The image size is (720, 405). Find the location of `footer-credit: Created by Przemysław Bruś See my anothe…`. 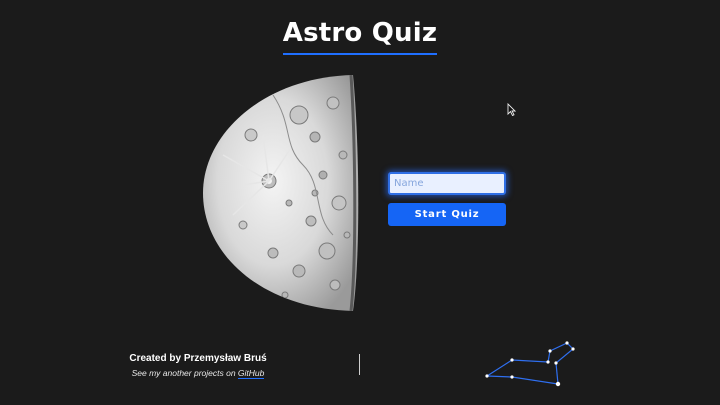

footer-credit: Created by Przemysław Bruś See my anothe… is located at coordinates (198, 366).